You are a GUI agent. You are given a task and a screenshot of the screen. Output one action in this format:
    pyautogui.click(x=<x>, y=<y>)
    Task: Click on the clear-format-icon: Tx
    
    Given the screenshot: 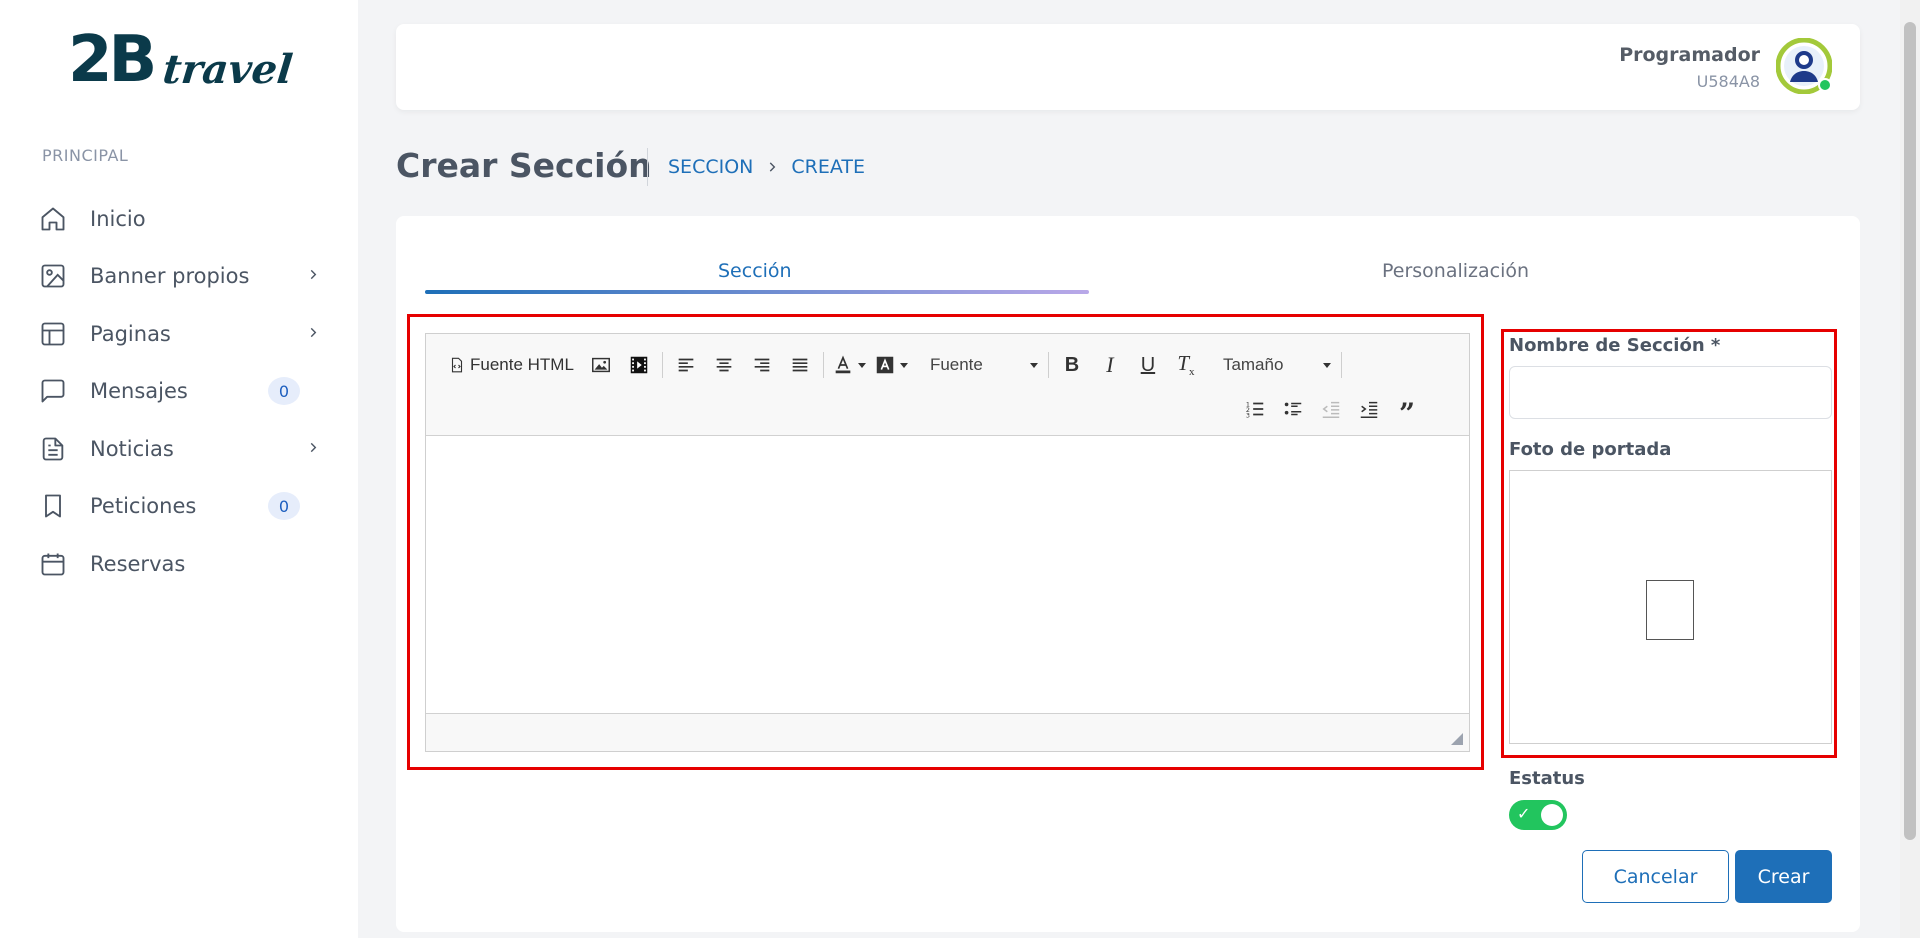 What is the action you would take?
    pyautogui.click(x=1186, y=365)
    